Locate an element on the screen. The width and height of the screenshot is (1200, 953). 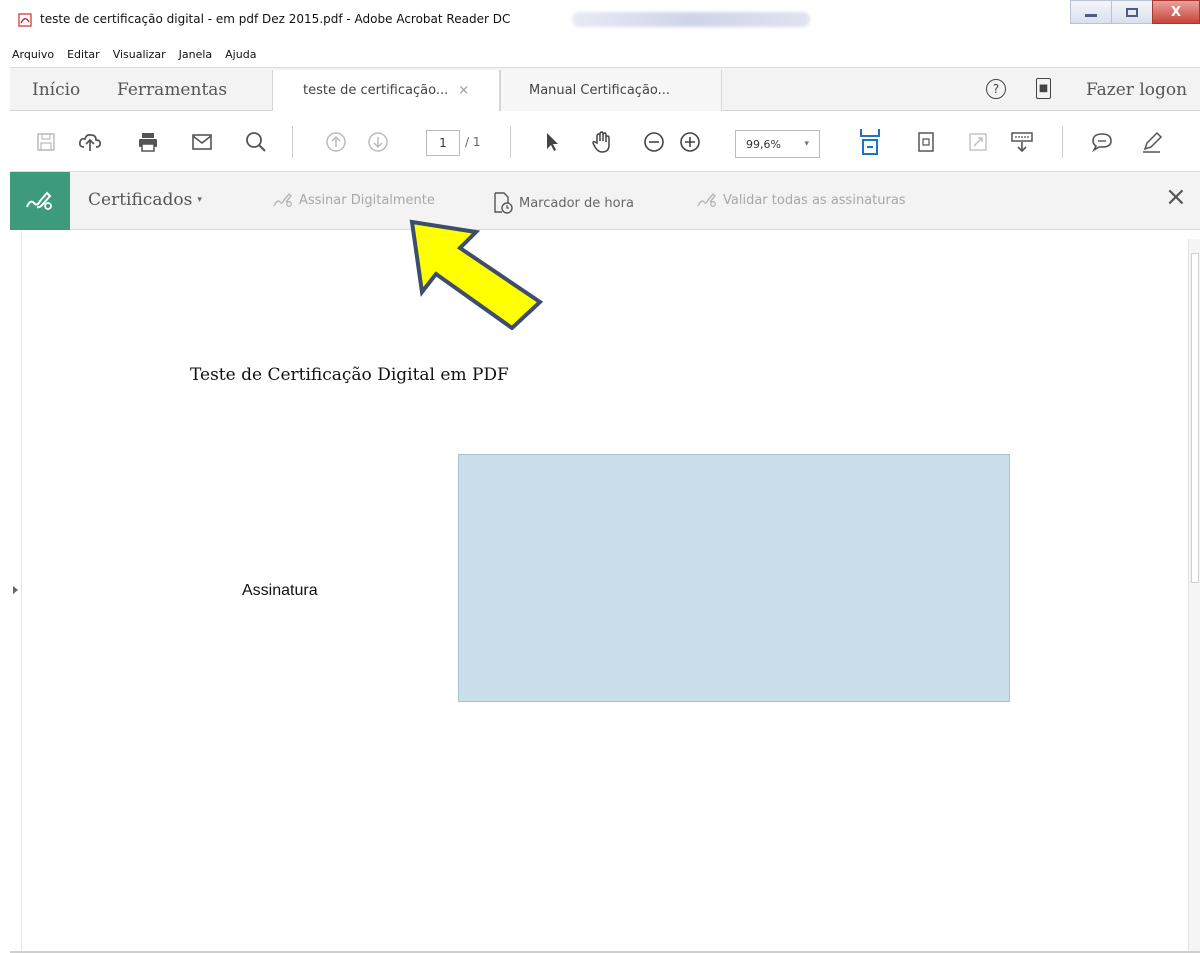
zoom-in-icon is located at coordinates (690, 142).